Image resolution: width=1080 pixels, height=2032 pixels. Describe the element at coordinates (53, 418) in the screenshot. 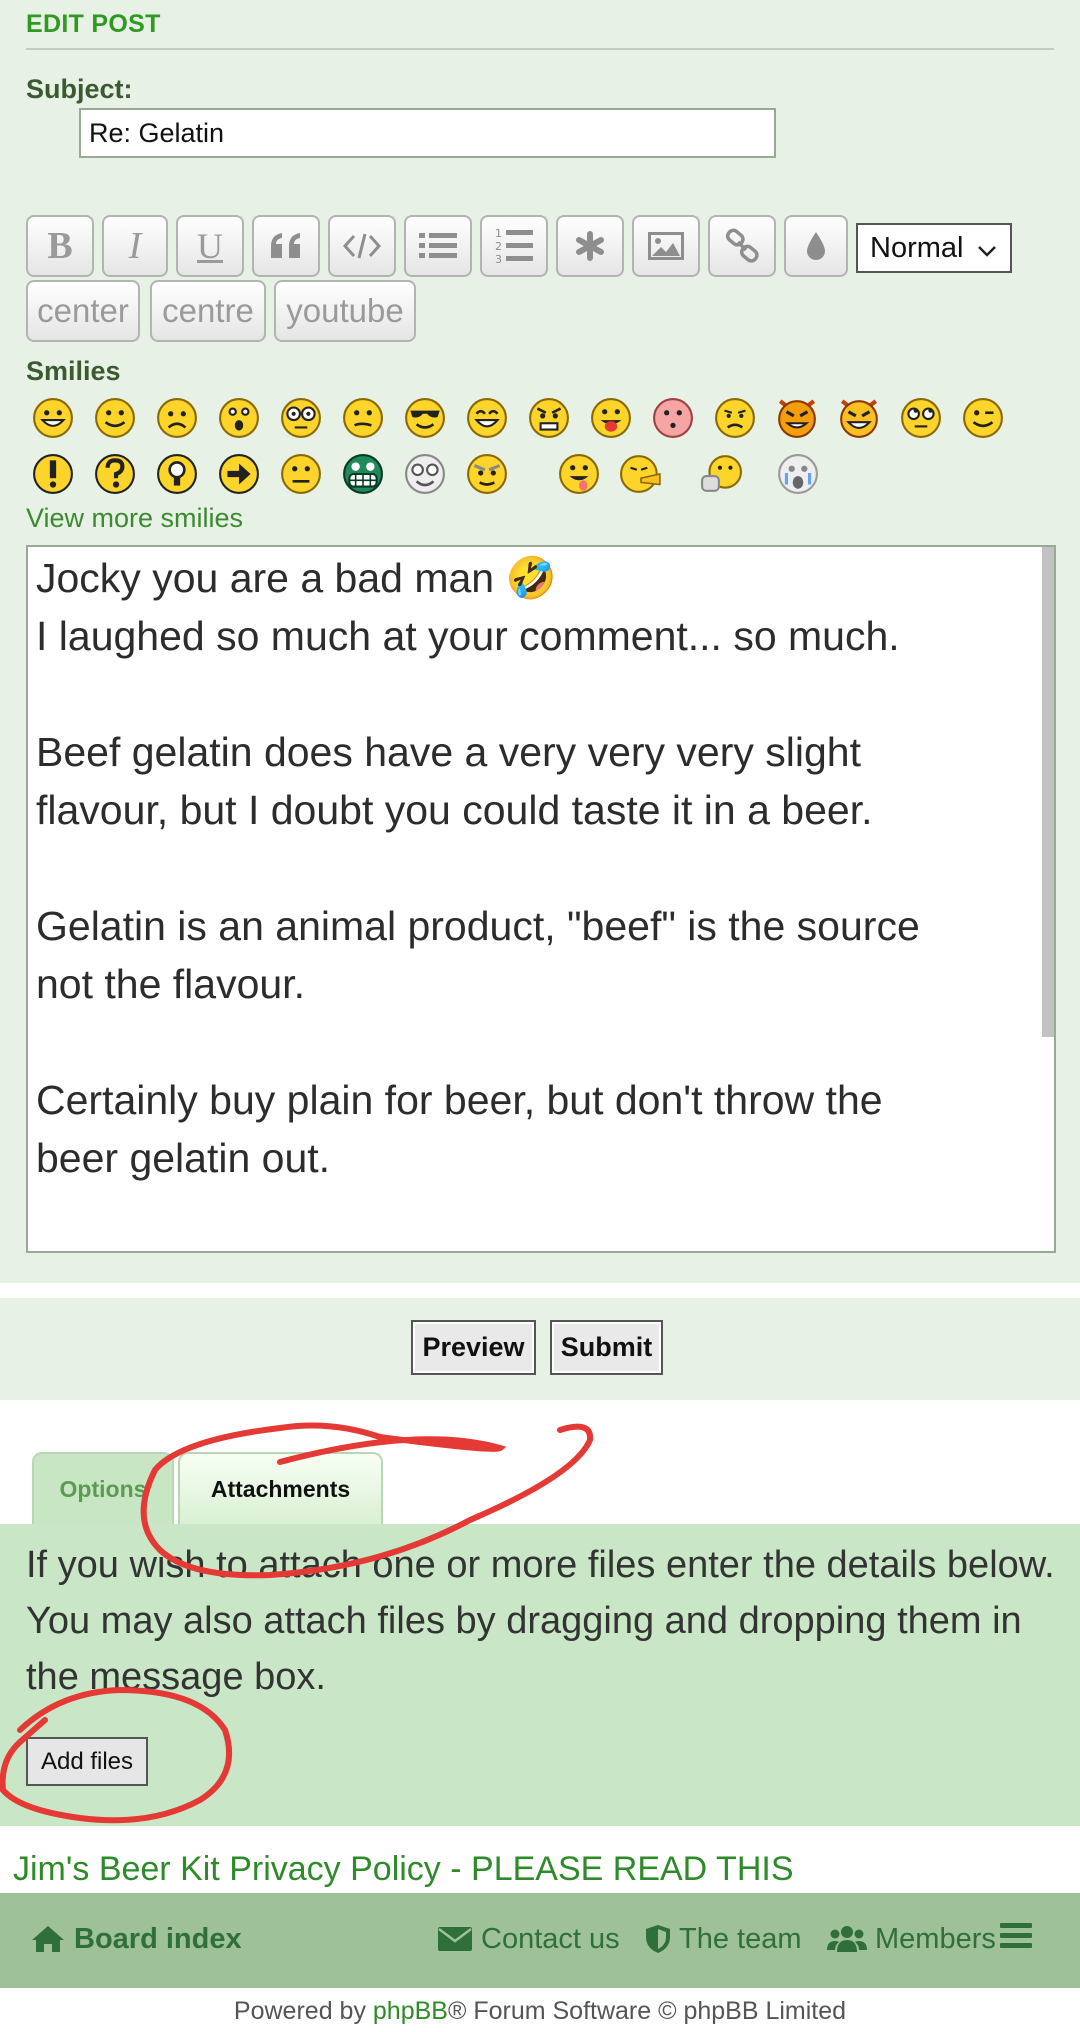

I see `smiley-grin-icon` at that location.